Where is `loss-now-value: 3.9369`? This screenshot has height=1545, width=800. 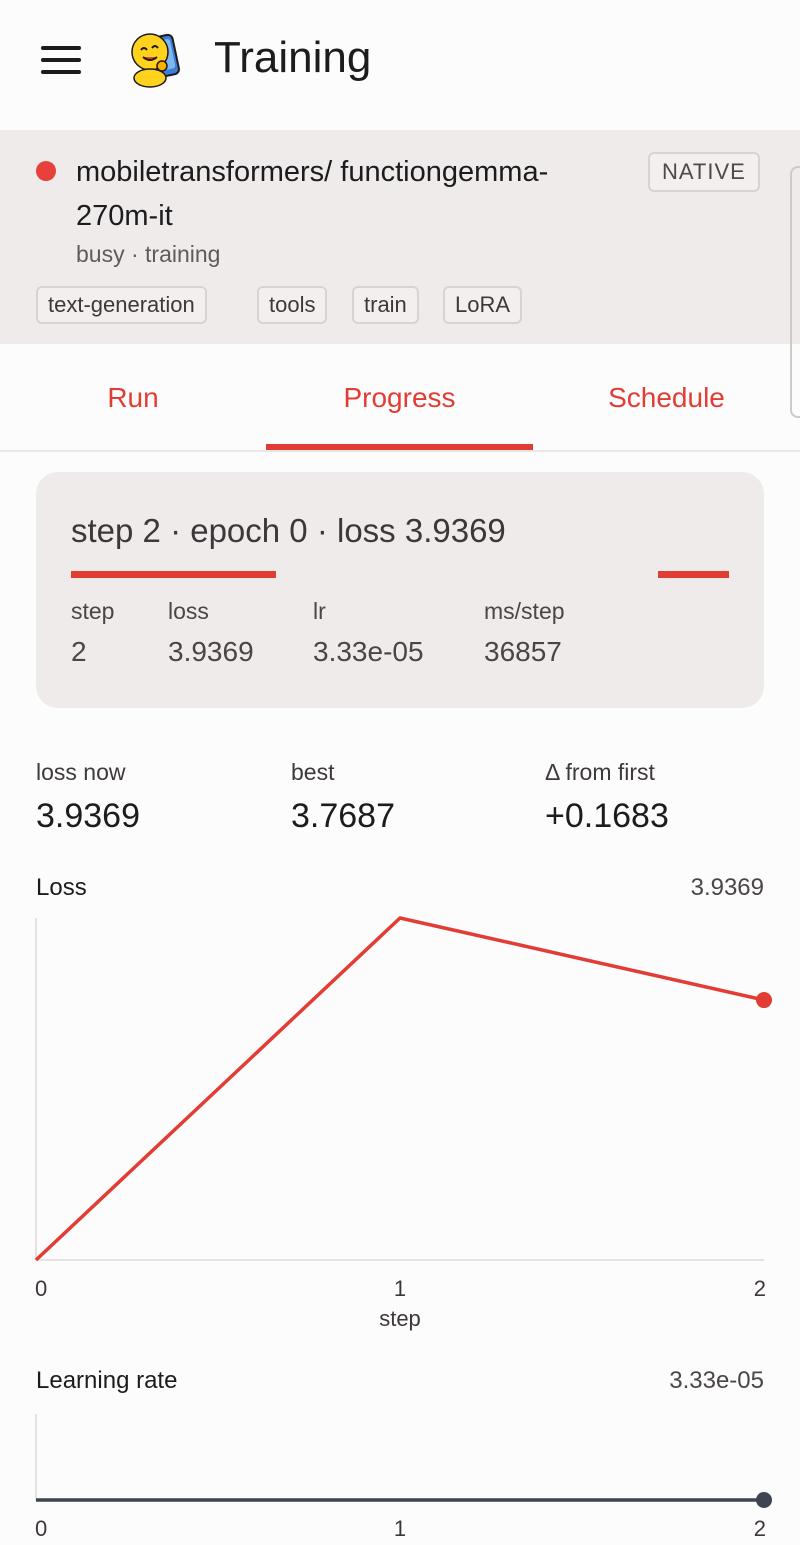
loss-now-value: 3.9369 is located at coordinates (88, 816).